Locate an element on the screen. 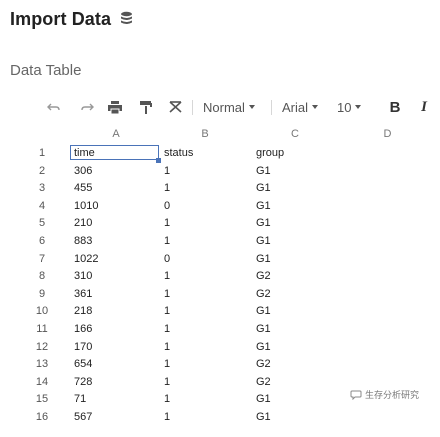  cell-a: 218 is located at coordinates (83, 311).